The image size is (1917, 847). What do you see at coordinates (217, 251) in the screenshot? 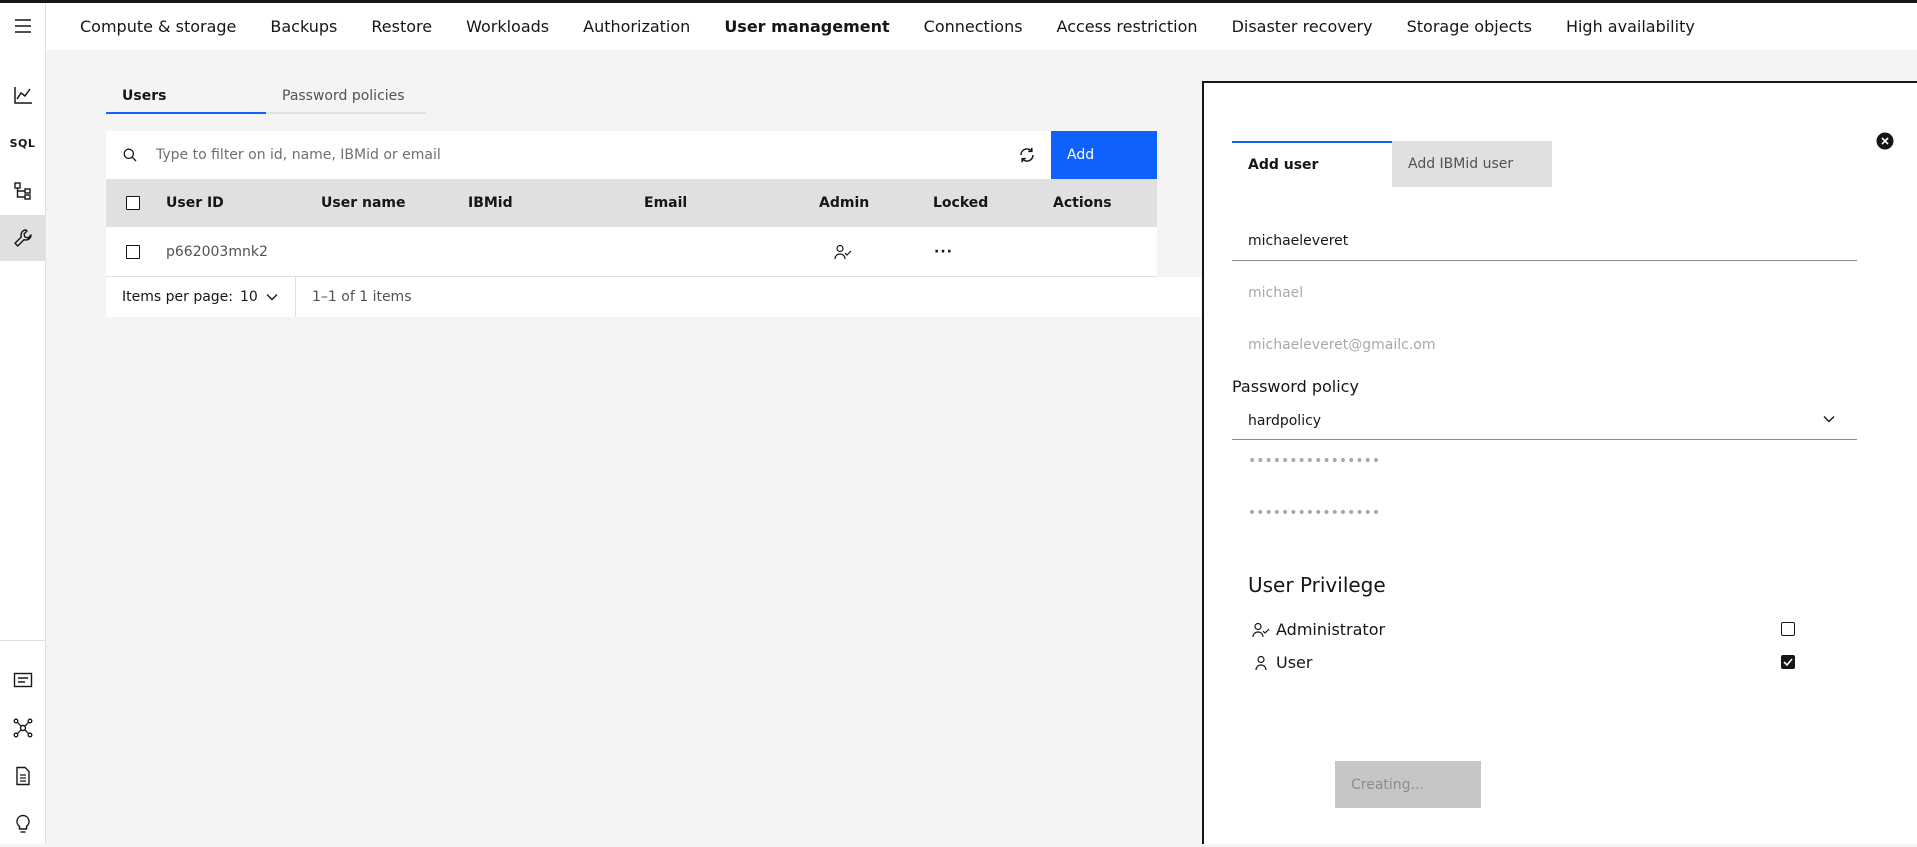
I see `cell-user-id: p662003mnk2` at bounding box center [217, 251].